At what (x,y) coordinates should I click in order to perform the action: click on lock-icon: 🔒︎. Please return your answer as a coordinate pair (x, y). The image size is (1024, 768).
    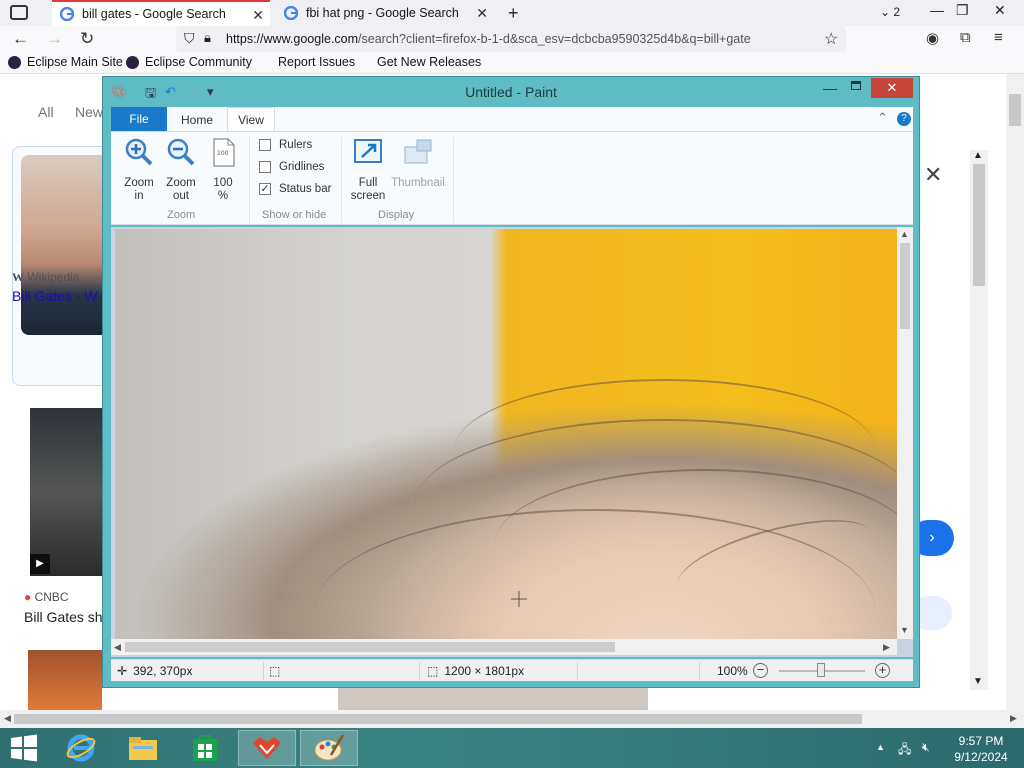
    Looking at the image, I should click on (207, 38).